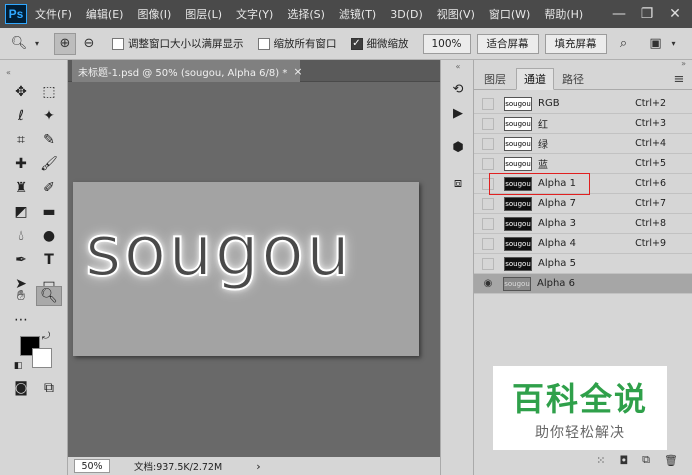 The height and width of the screenshot is (475, 692). Describe the element at coordinates (42, 358) in the screenshot. I see `background-color-swatch` at that location.